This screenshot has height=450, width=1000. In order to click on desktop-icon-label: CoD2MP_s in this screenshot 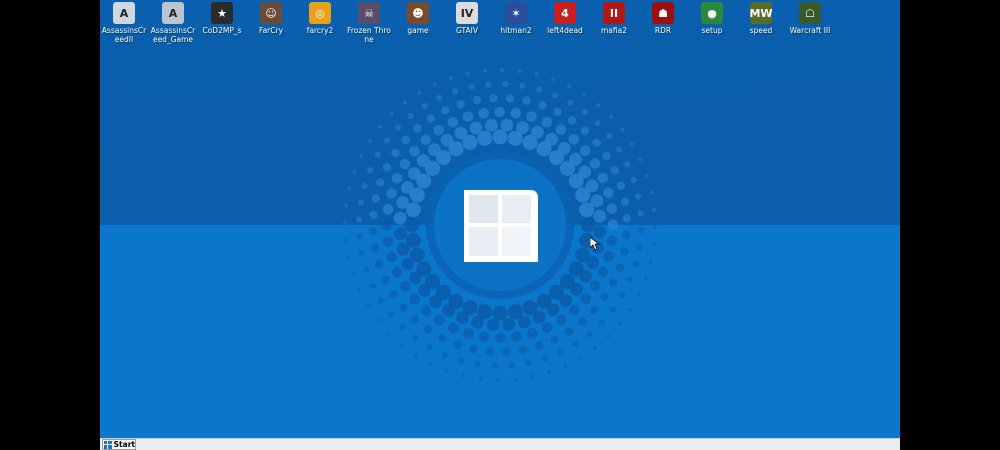, I will do `click(222, 30)`.